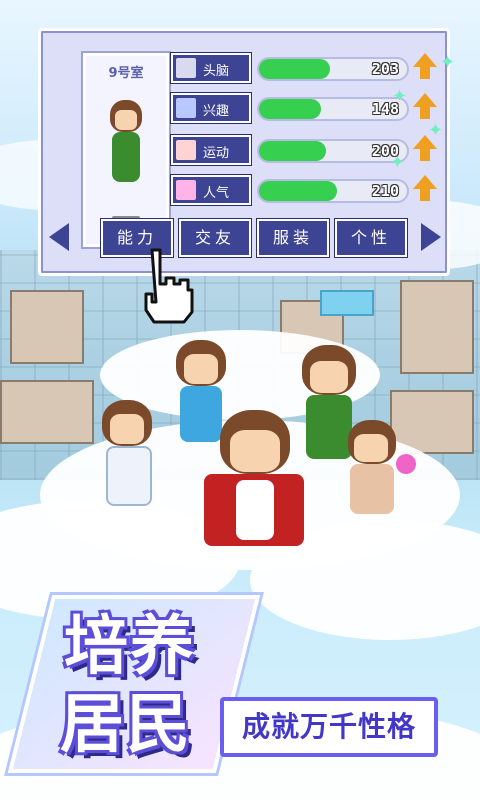  I want to click on pool, so click(347, 303).